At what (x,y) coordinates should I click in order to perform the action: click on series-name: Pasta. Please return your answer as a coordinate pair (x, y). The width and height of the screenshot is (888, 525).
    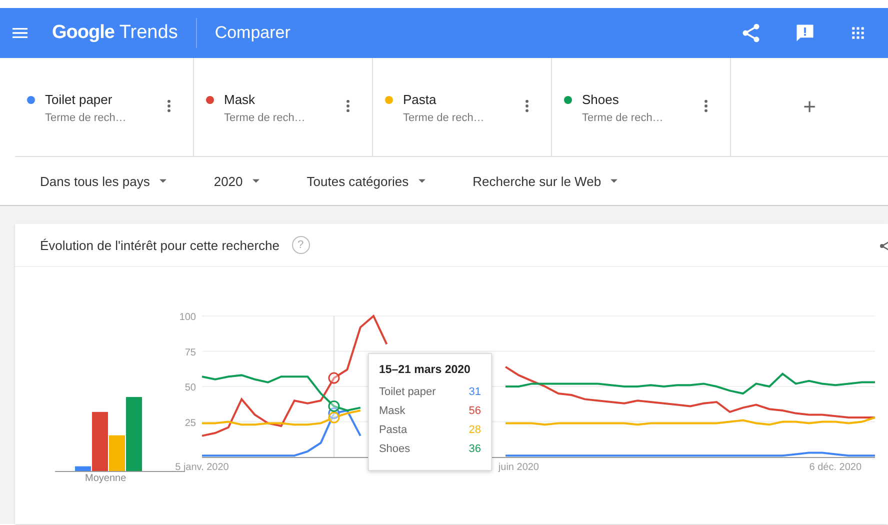
    Looking at the image, I should click on (393, 431).